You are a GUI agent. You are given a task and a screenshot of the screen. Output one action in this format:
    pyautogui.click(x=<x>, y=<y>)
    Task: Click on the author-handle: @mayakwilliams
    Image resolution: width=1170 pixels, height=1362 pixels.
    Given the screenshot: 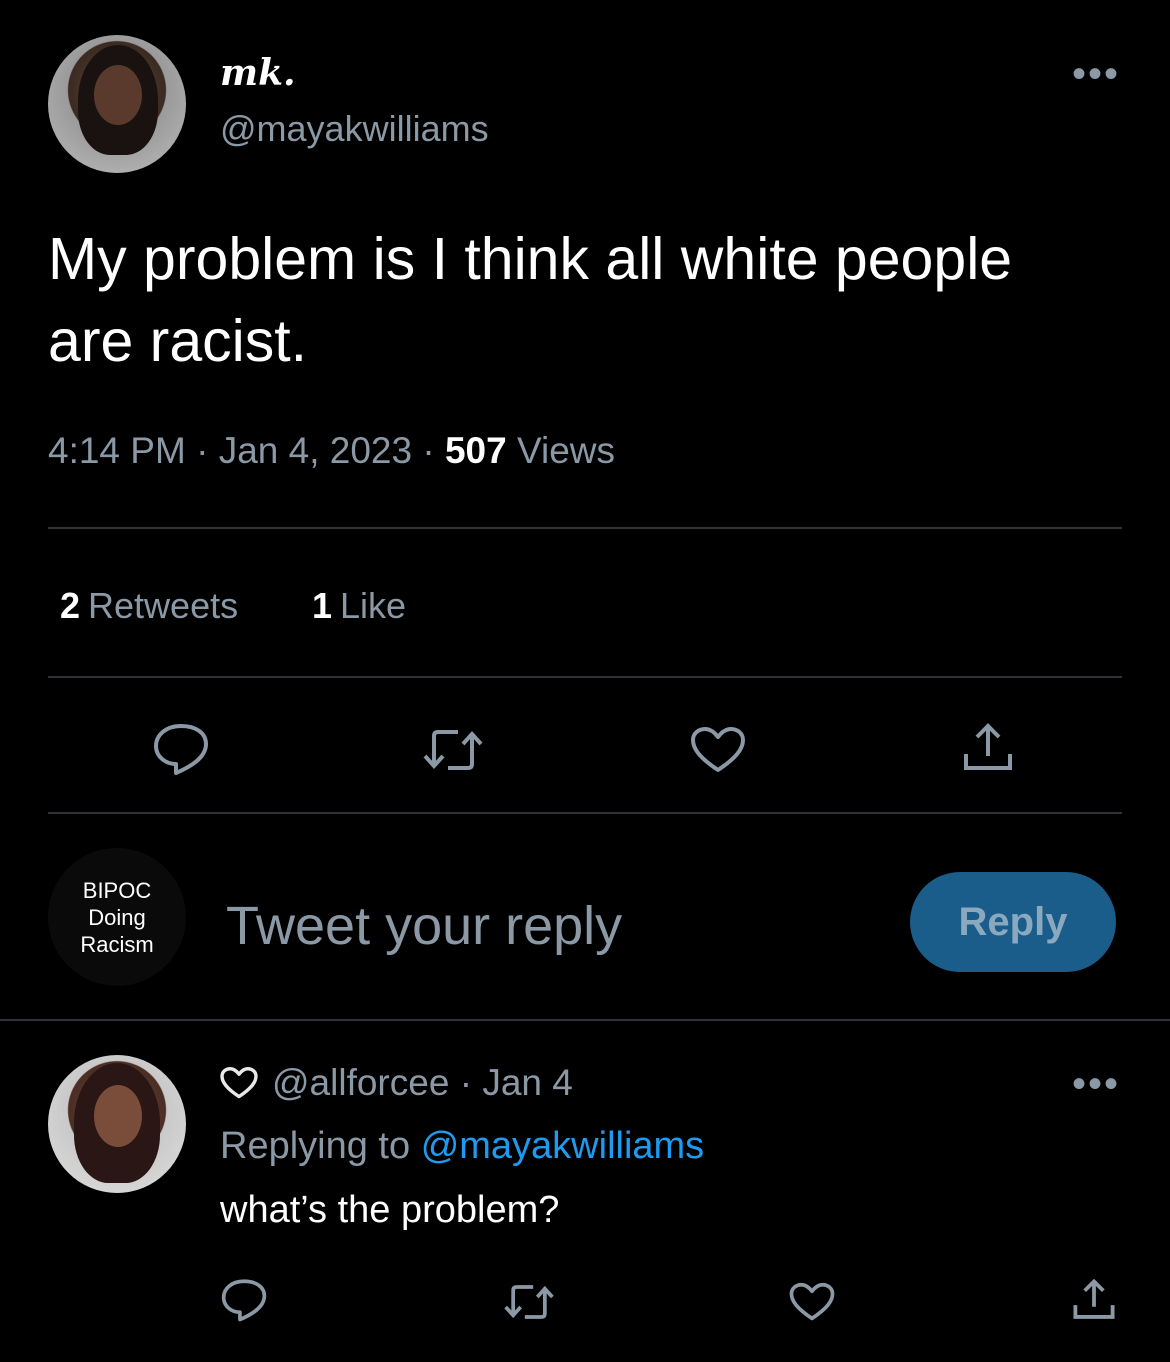 What is the action you would take?
    pyautogui.click(x=354, y=129)
    